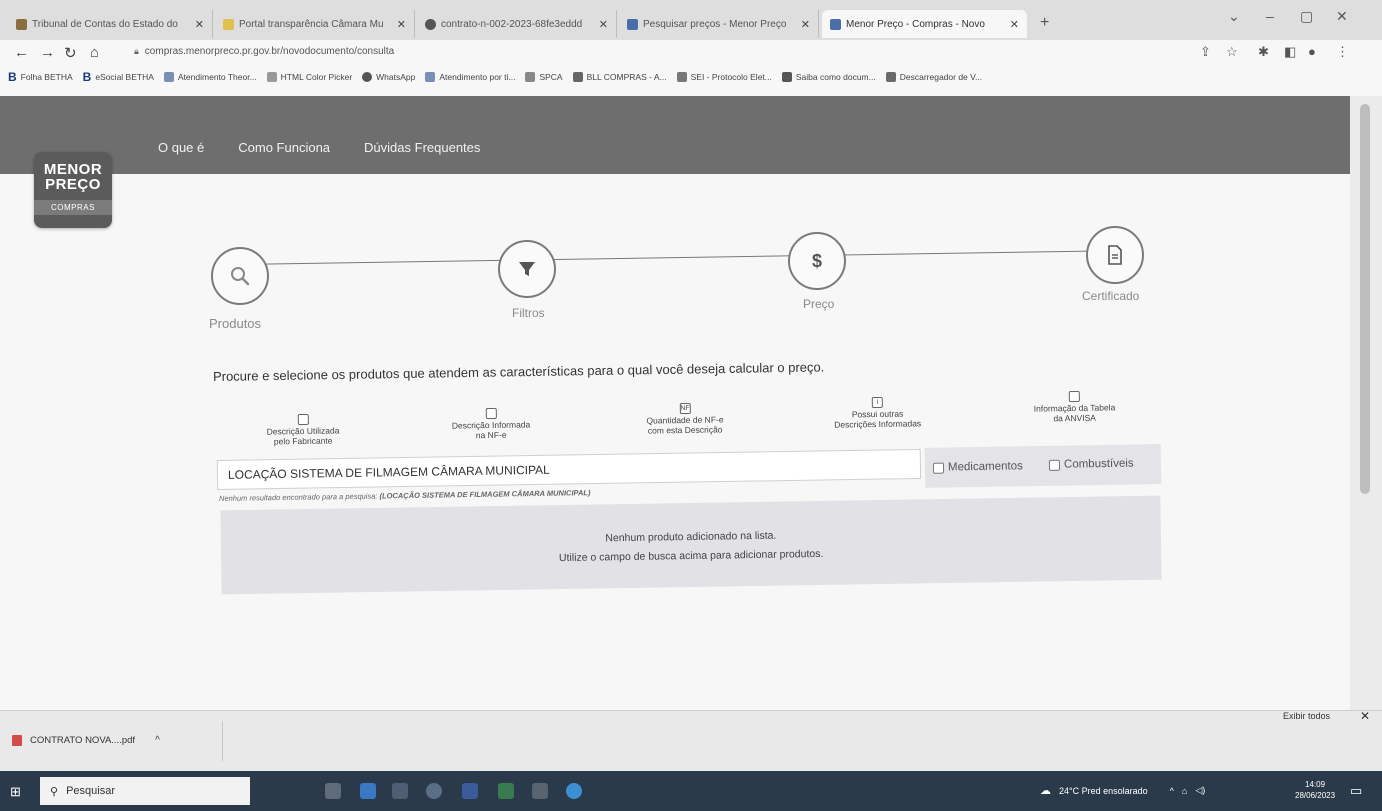 The width and height of the screenshot is (1382, 811). I want to click on nav-o-que-e: O que é, so click(181, 147).